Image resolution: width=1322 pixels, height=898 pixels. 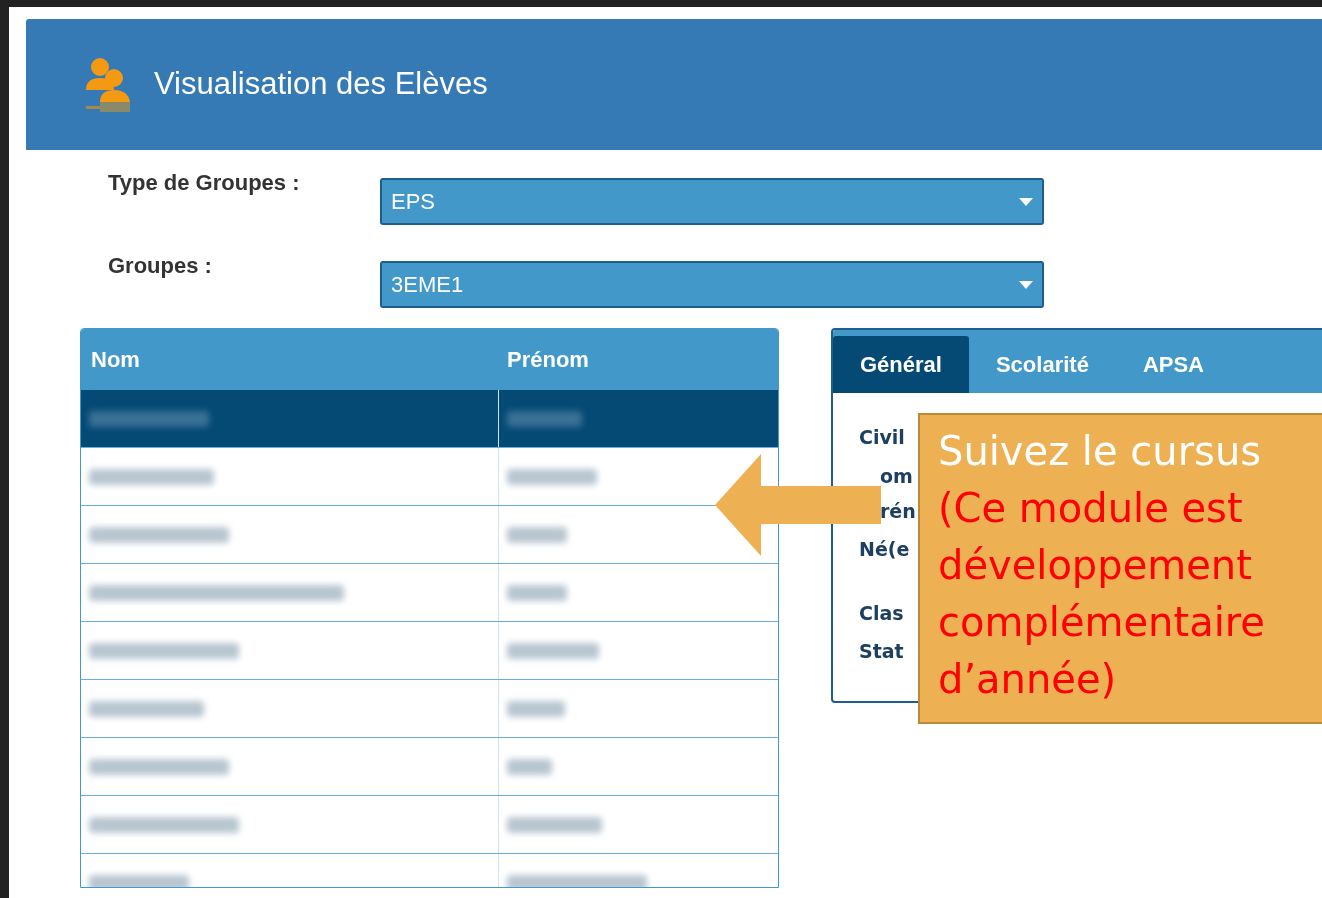 What do you see at coordinates (881, 613) in the screenshot?
I see `field-label: Clas` at bounding box center [881, 613].